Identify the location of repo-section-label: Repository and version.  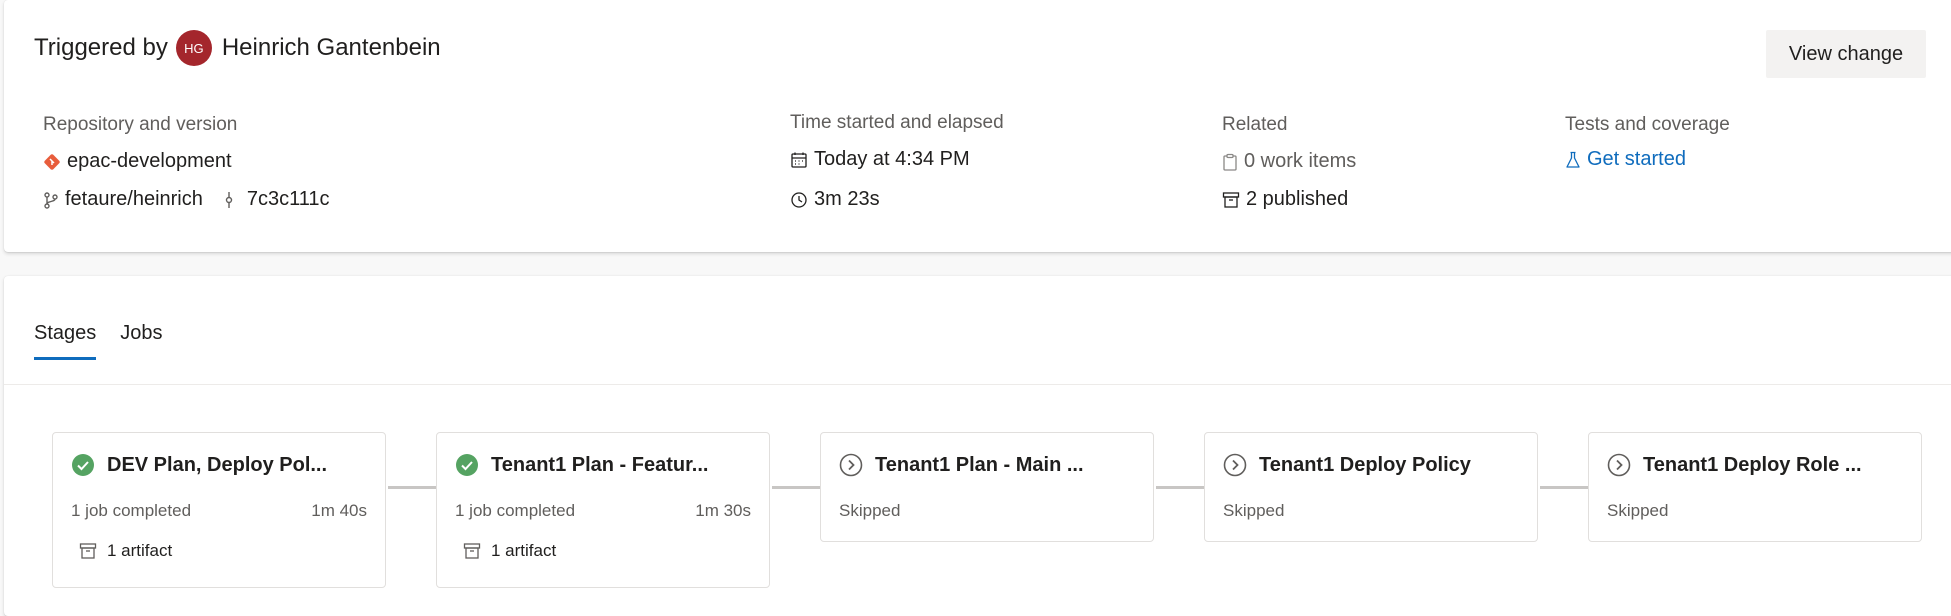
(140, 124).